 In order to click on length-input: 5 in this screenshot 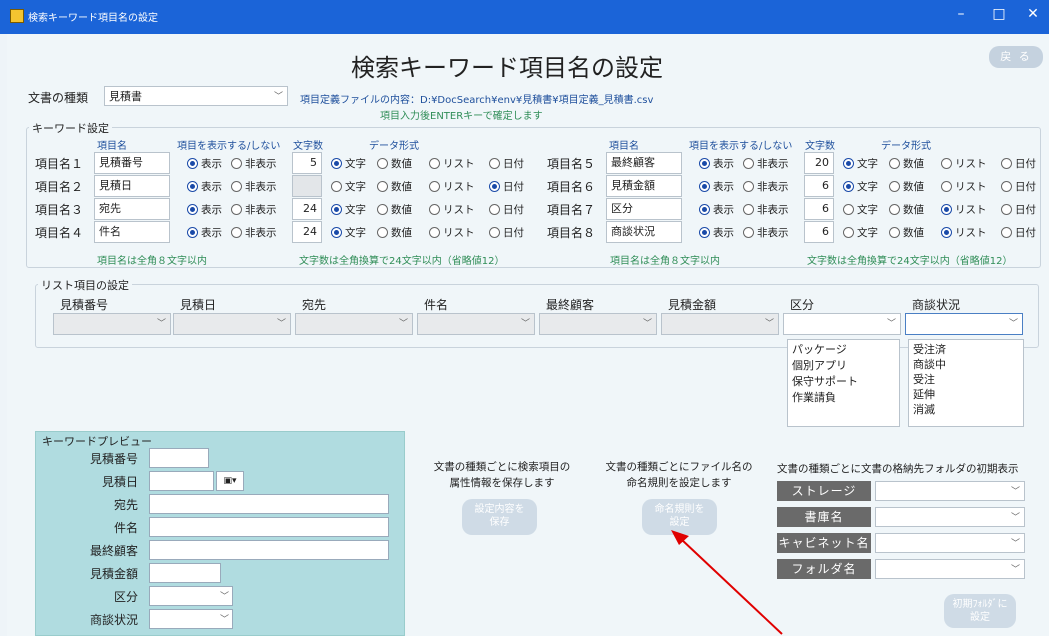, I will do `click(307, 163)`.